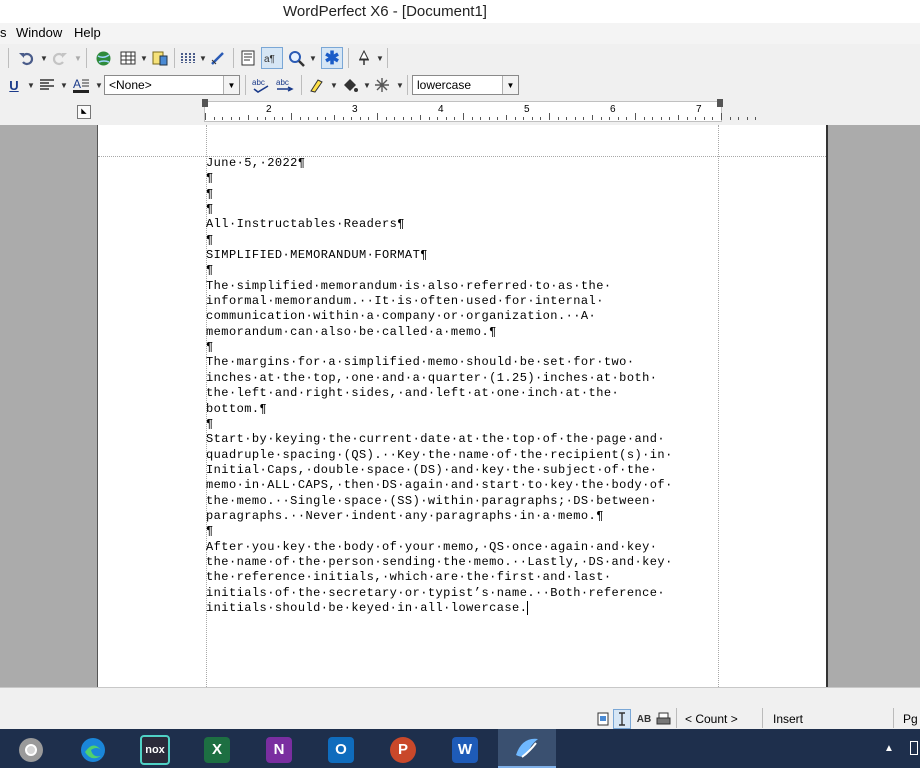  Describe the element at coordinates (205, 103) in the screenshot. I see `left-margin-marker-icon` at that location.